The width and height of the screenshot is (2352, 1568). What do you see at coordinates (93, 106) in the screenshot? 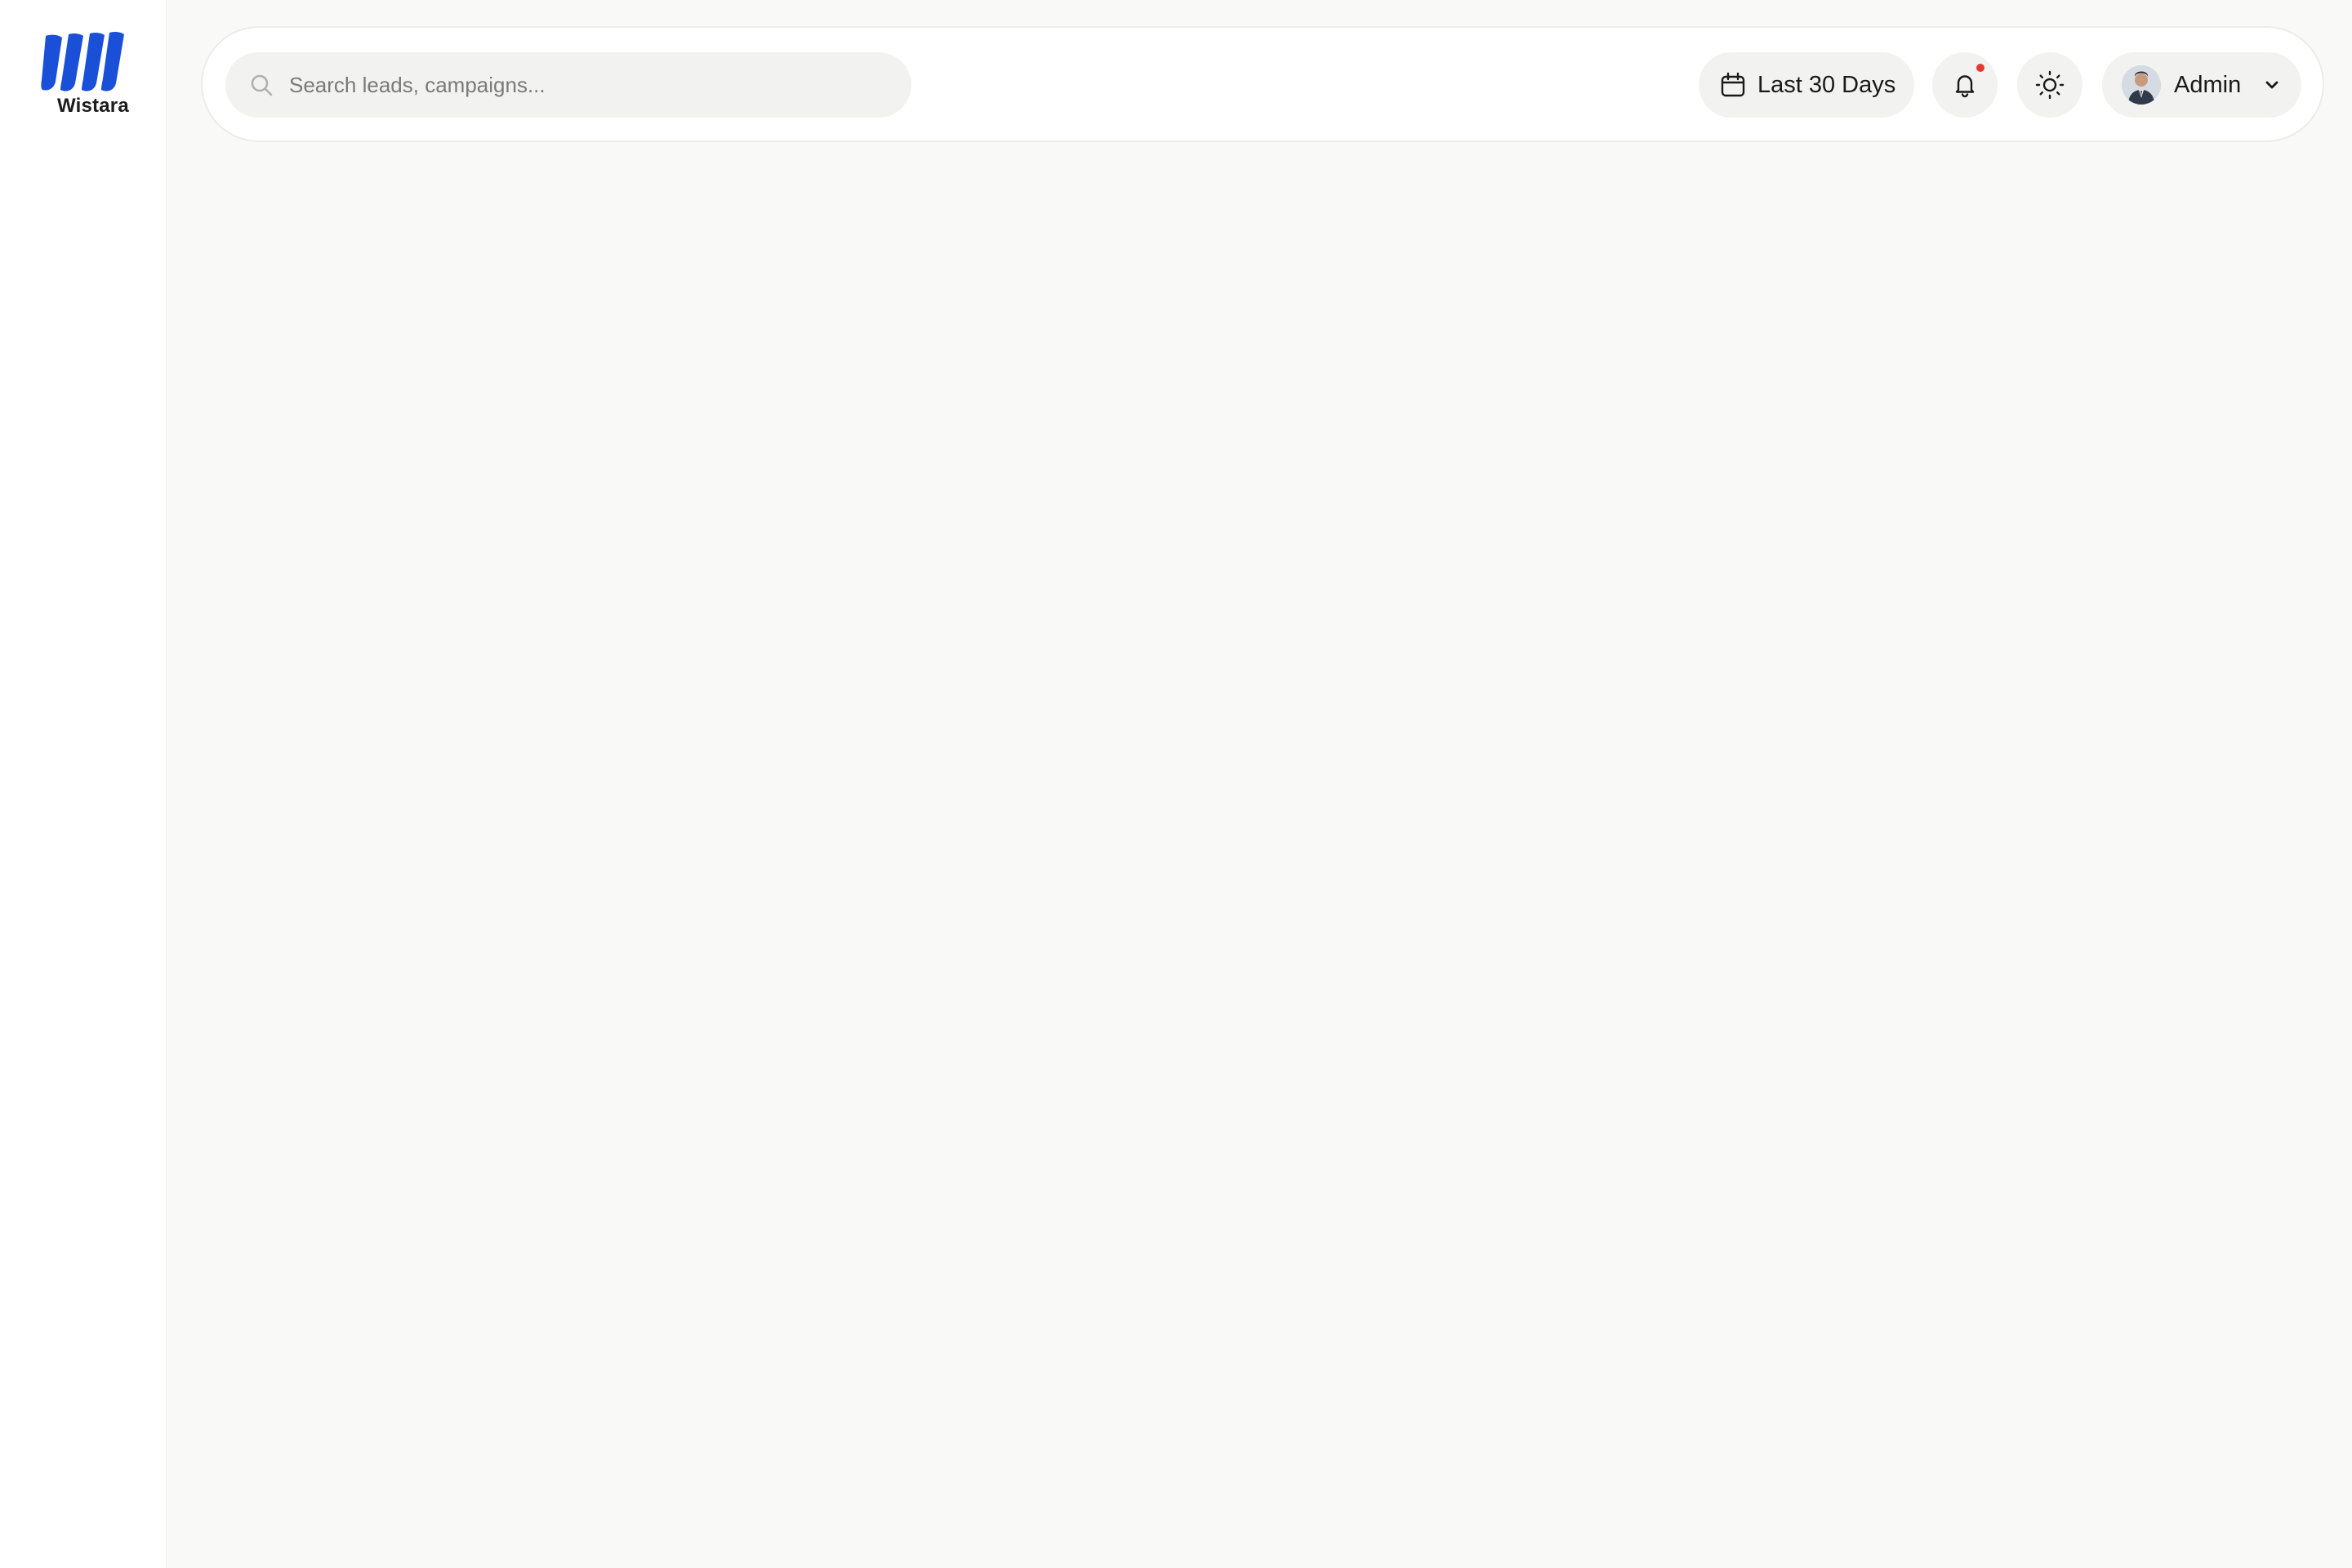
I see `brand-name: Wistara` at bounding box center [93, 106].